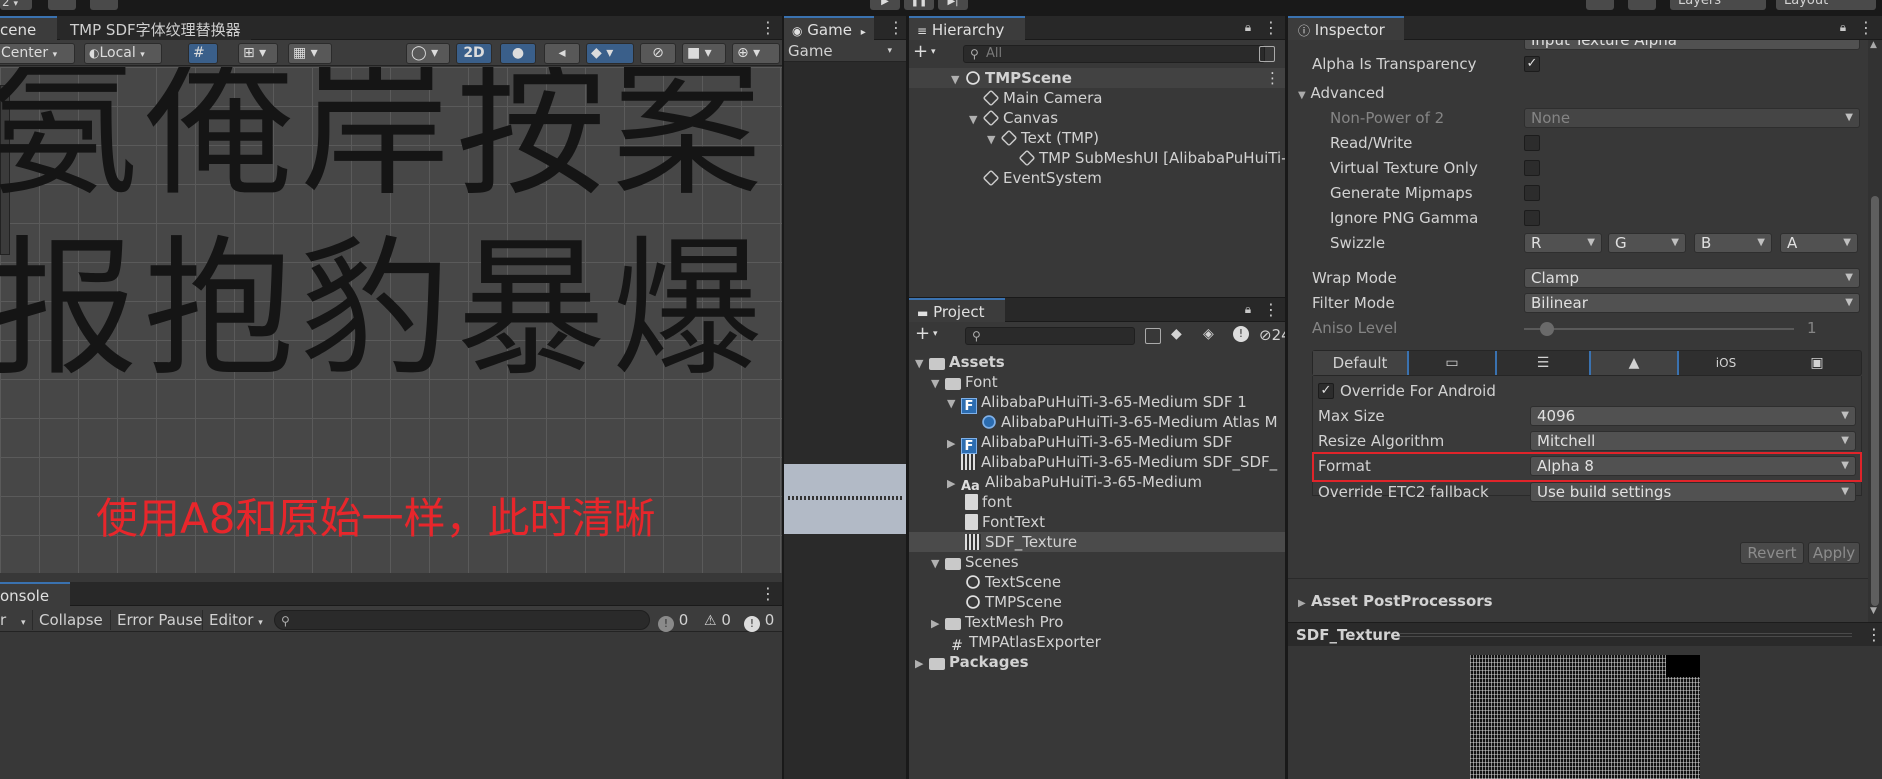  I want to click on top-left-dropdown: 2 ▾, so click(16, 5).